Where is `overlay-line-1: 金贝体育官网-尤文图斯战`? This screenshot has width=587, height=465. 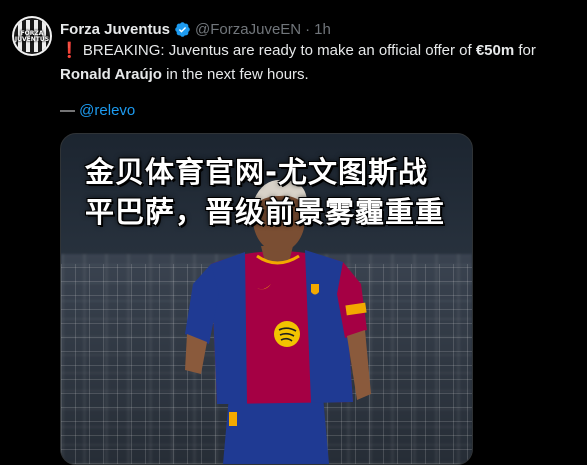
overlay-line-1: 金贝体育官网-尤文图斯战 is located at coordinates (257, 172).